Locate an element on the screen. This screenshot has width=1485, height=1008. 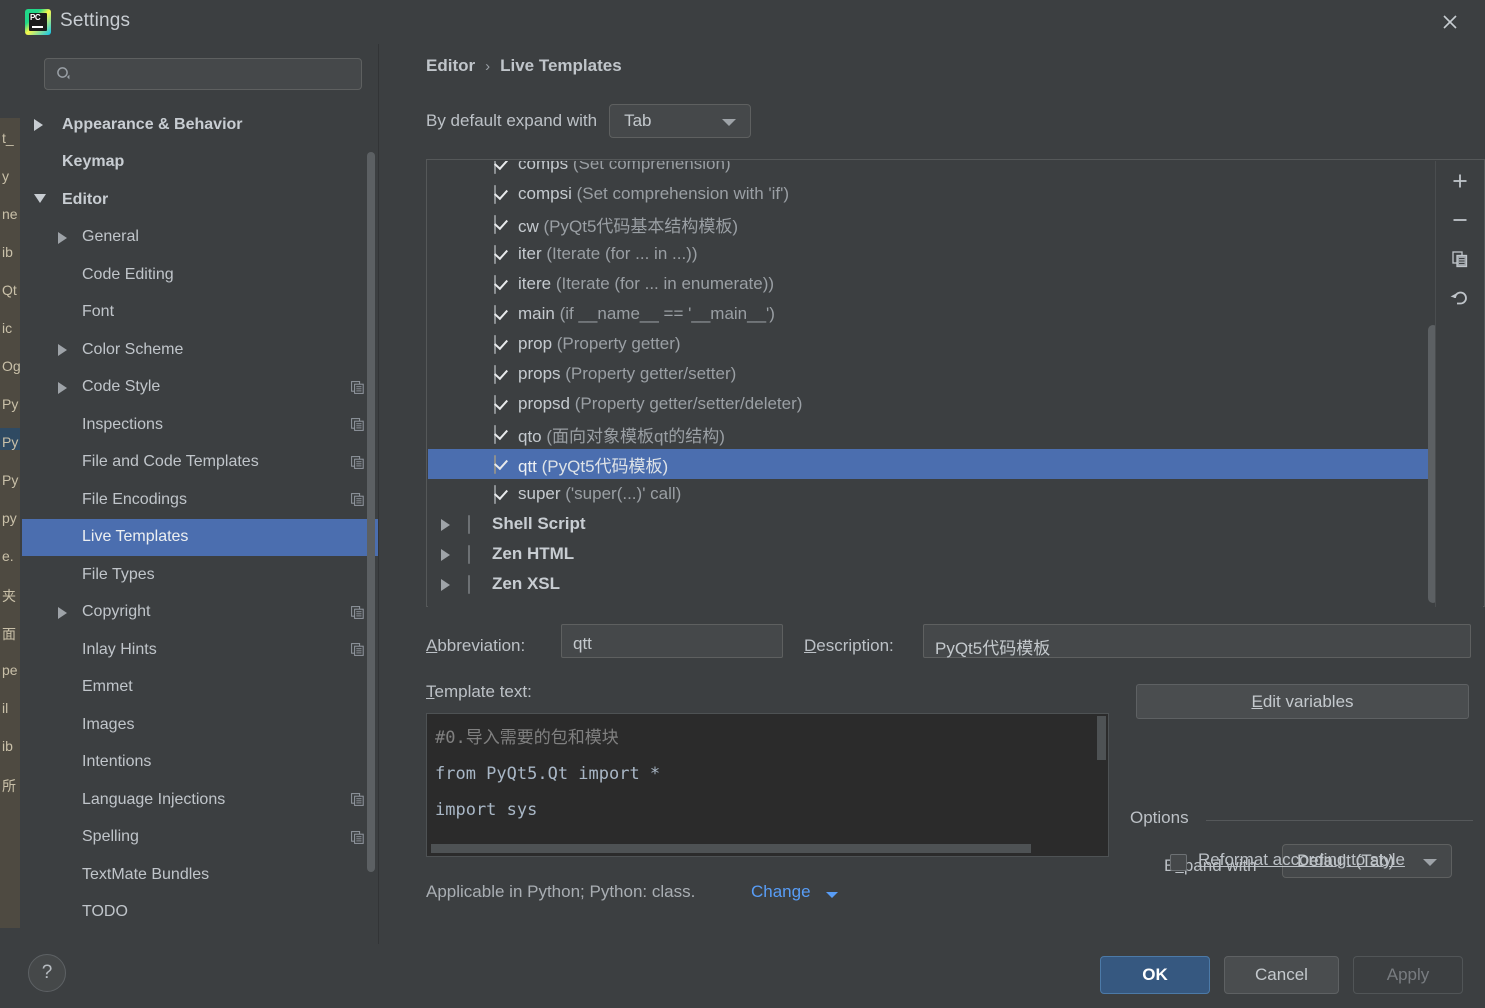
template-row: cw (PyQt5代码基本结构模板) is located at coordinates (932, 224).